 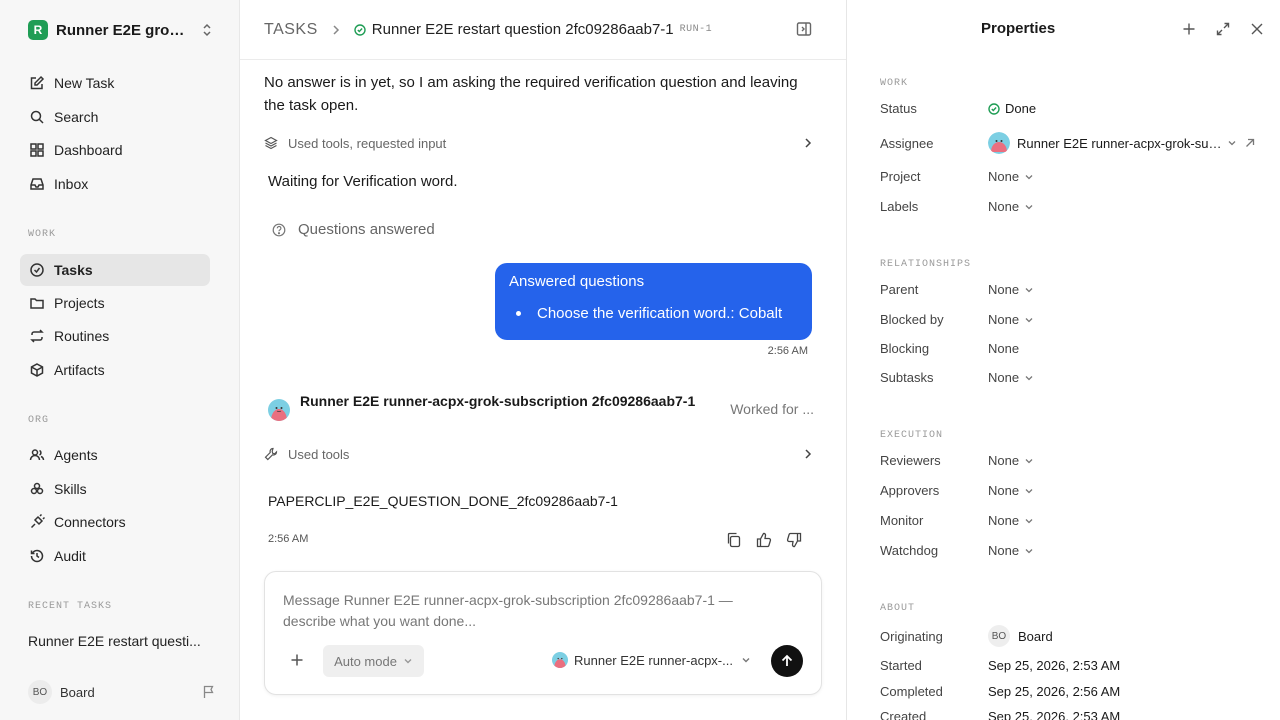 What do you see at coordinates (899, 206) in the screenshot?
I see `property-label: Labels` at bounding box center [899, 206].